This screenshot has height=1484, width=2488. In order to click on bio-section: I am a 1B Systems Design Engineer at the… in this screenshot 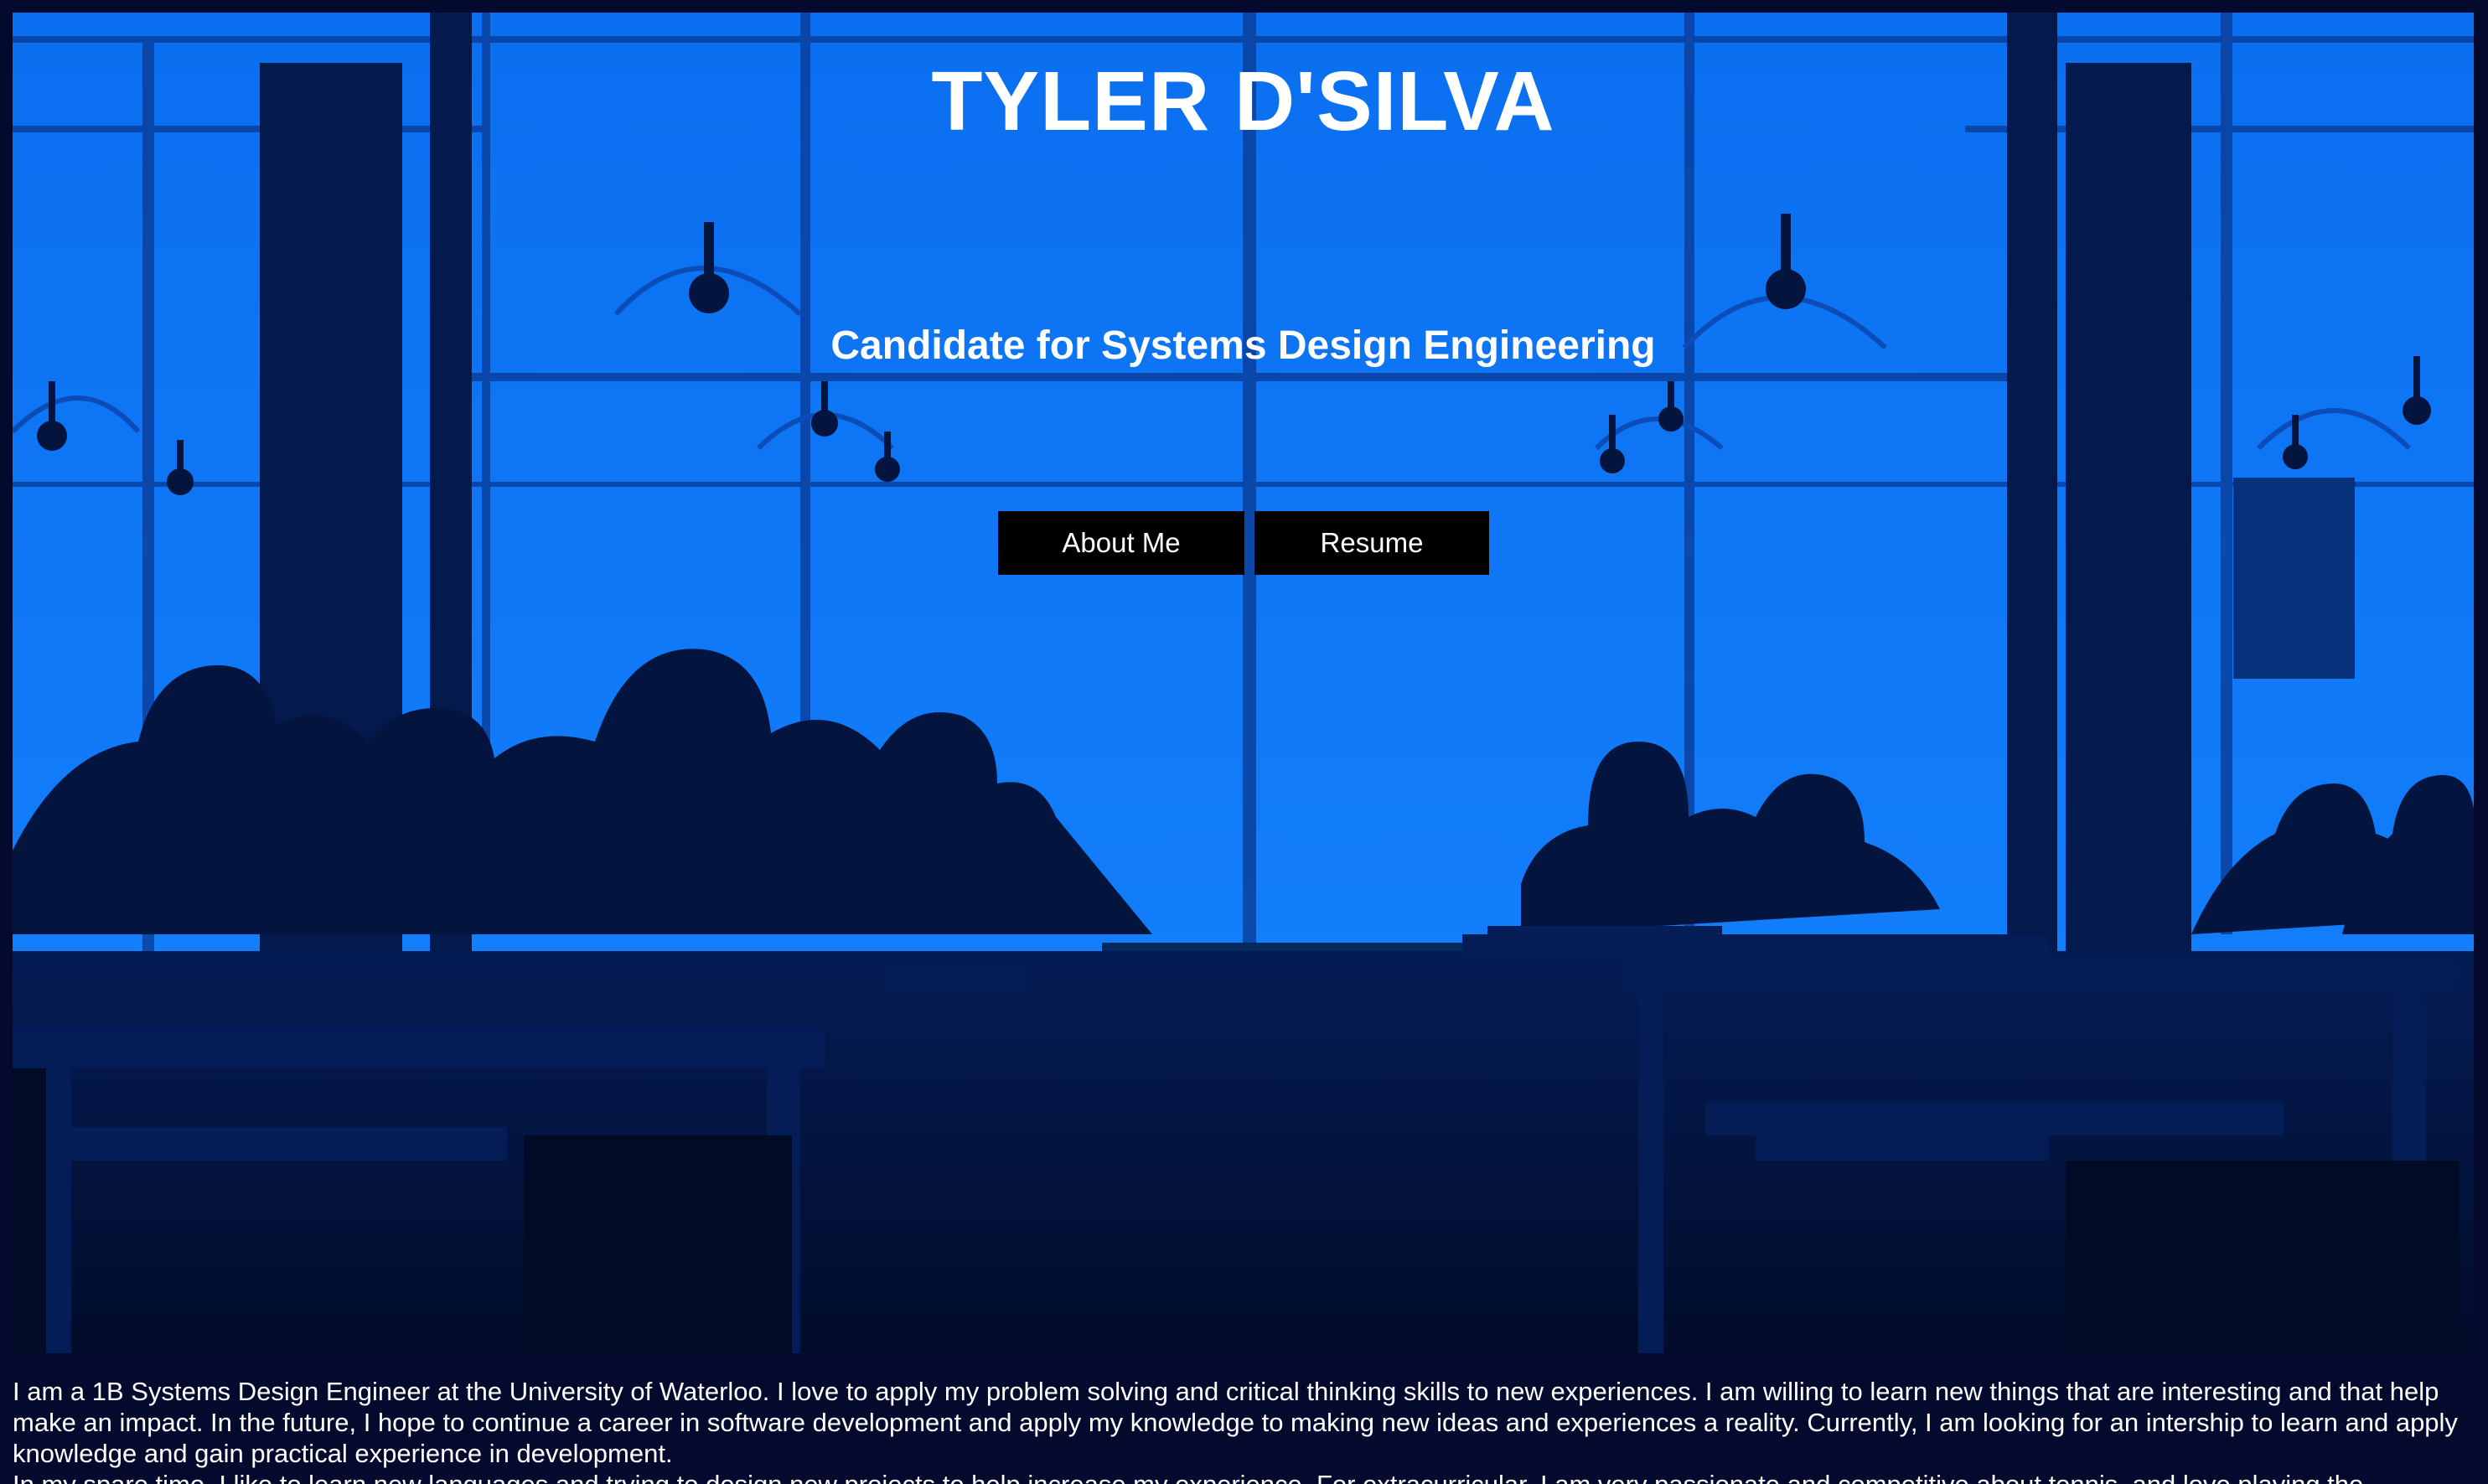, I will do `click(1240, 1430)`.